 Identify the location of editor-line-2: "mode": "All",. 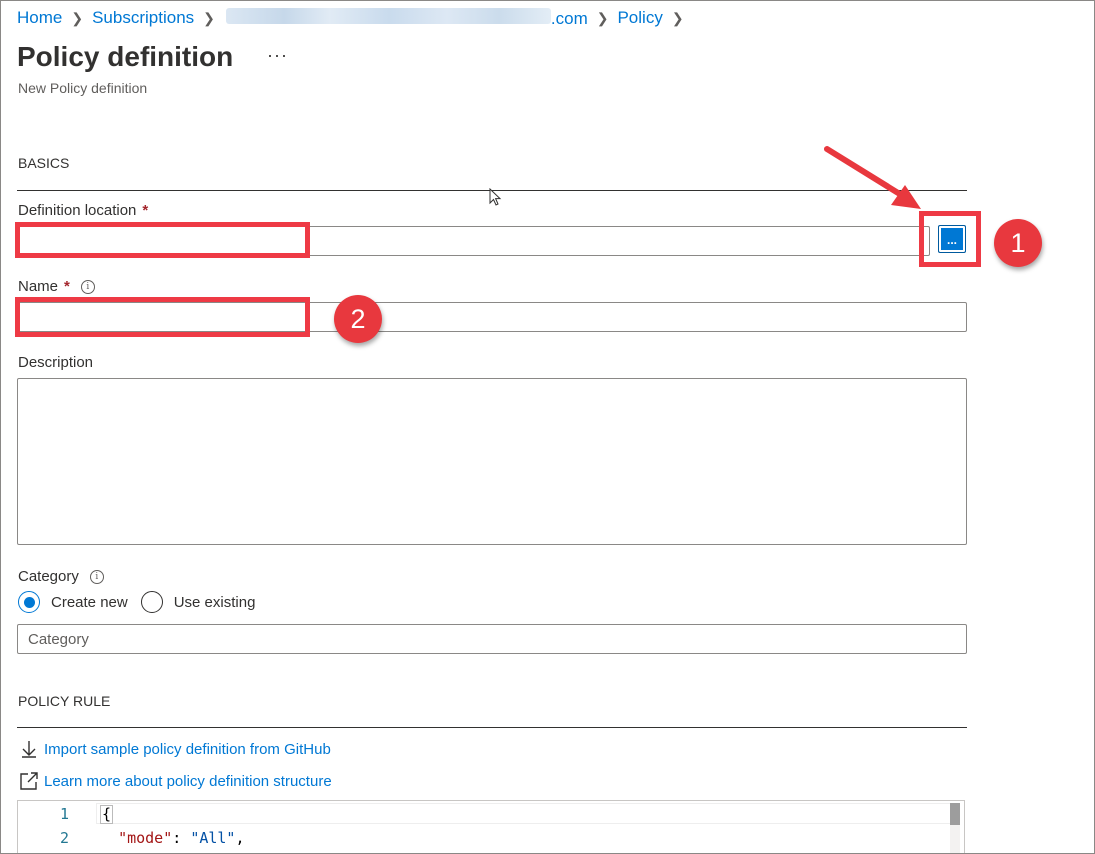
(172, 838).